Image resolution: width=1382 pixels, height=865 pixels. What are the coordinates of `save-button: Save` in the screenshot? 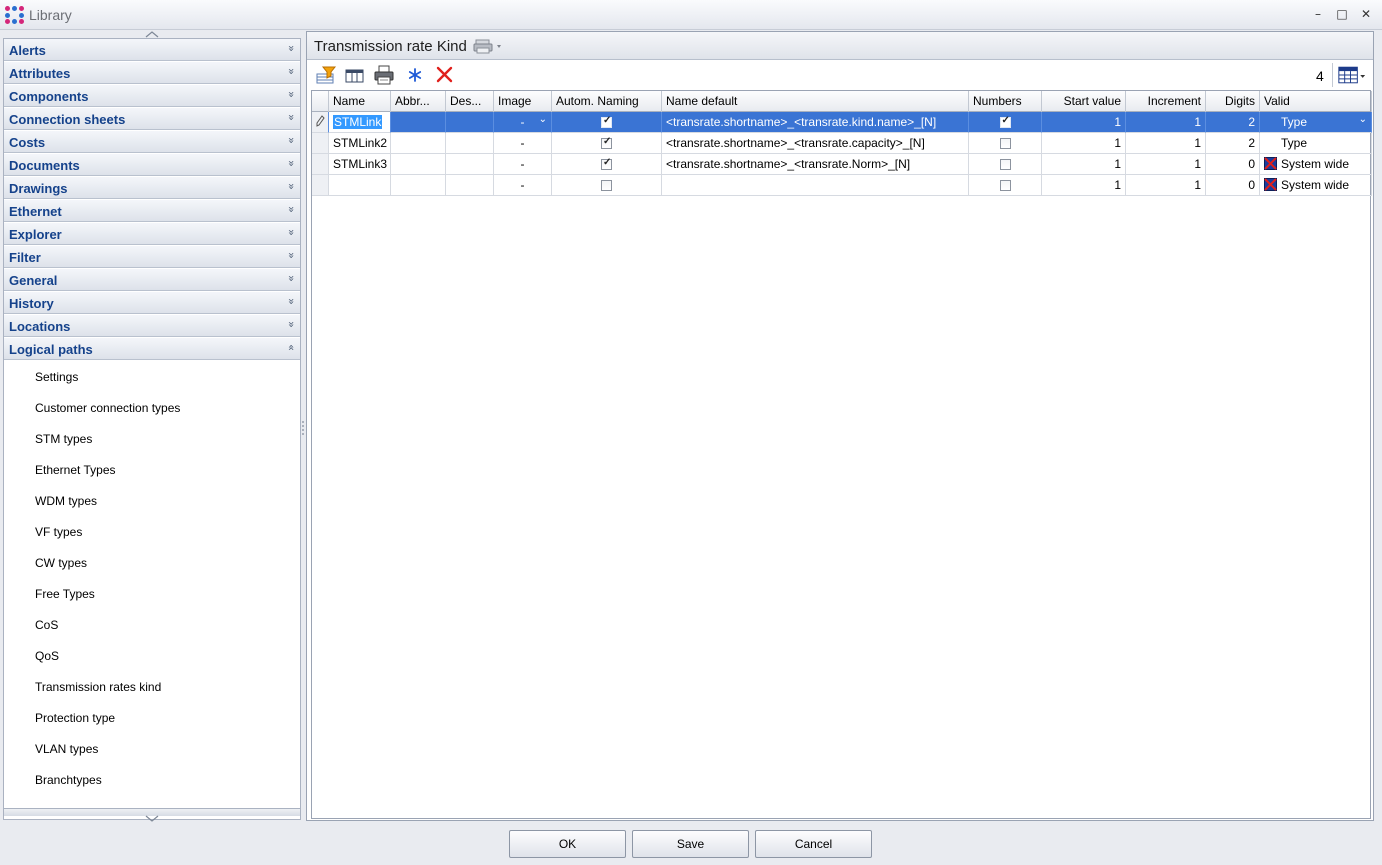 It's located at (690, 844).